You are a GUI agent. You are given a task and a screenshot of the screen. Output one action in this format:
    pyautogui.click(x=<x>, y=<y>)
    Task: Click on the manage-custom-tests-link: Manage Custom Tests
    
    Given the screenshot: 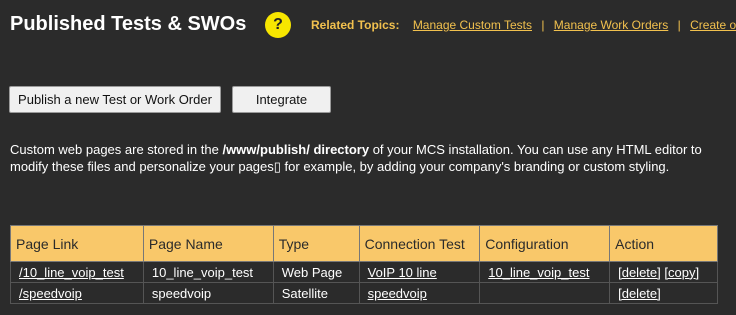 What is the action you would take?
    pyautogui.click(x=472, y=25)
    